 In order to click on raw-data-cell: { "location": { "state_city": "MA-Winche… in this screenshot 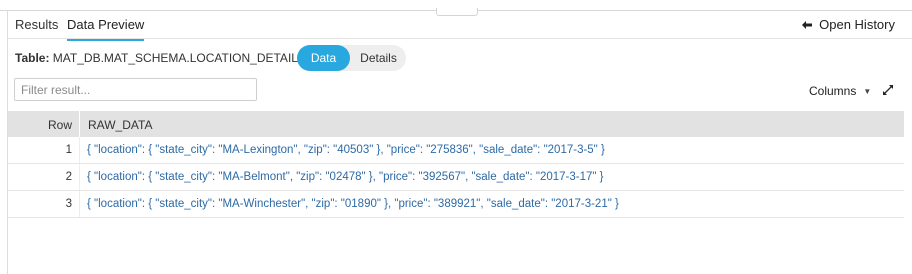, I will do `click(353, 204)`.